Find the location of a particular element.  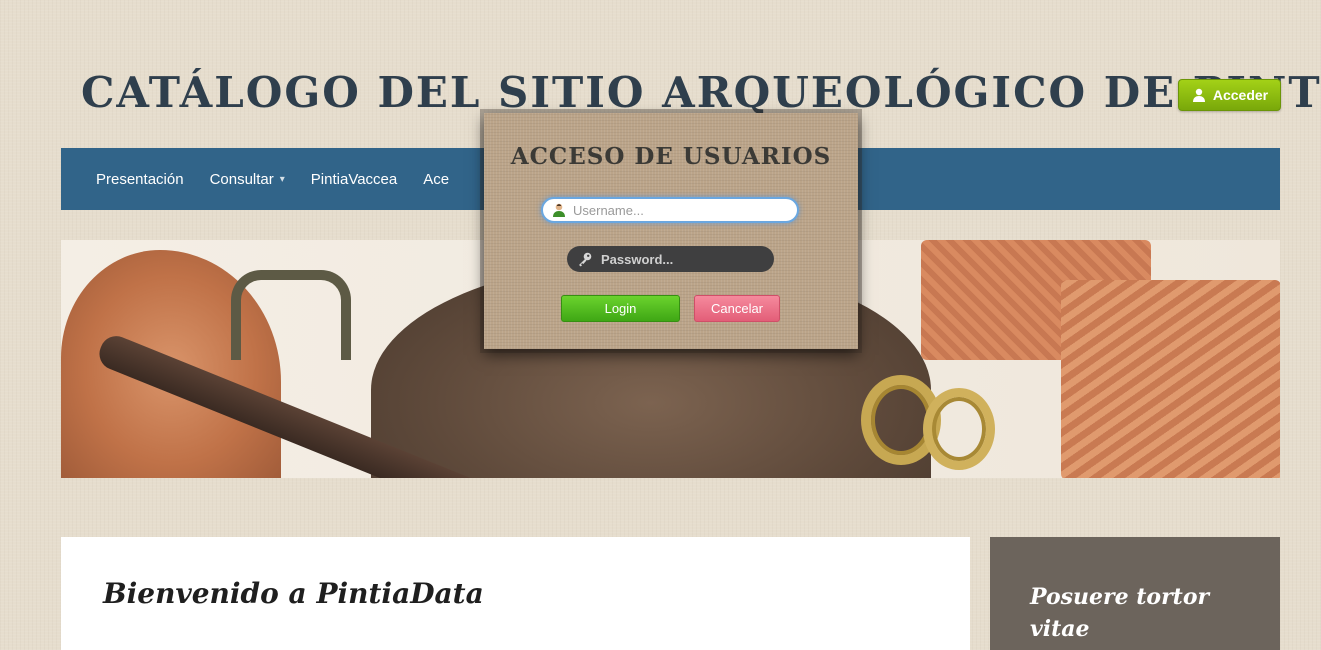

nav-item-consultar: Consultar ▾ is located at coordinates (247, 179).